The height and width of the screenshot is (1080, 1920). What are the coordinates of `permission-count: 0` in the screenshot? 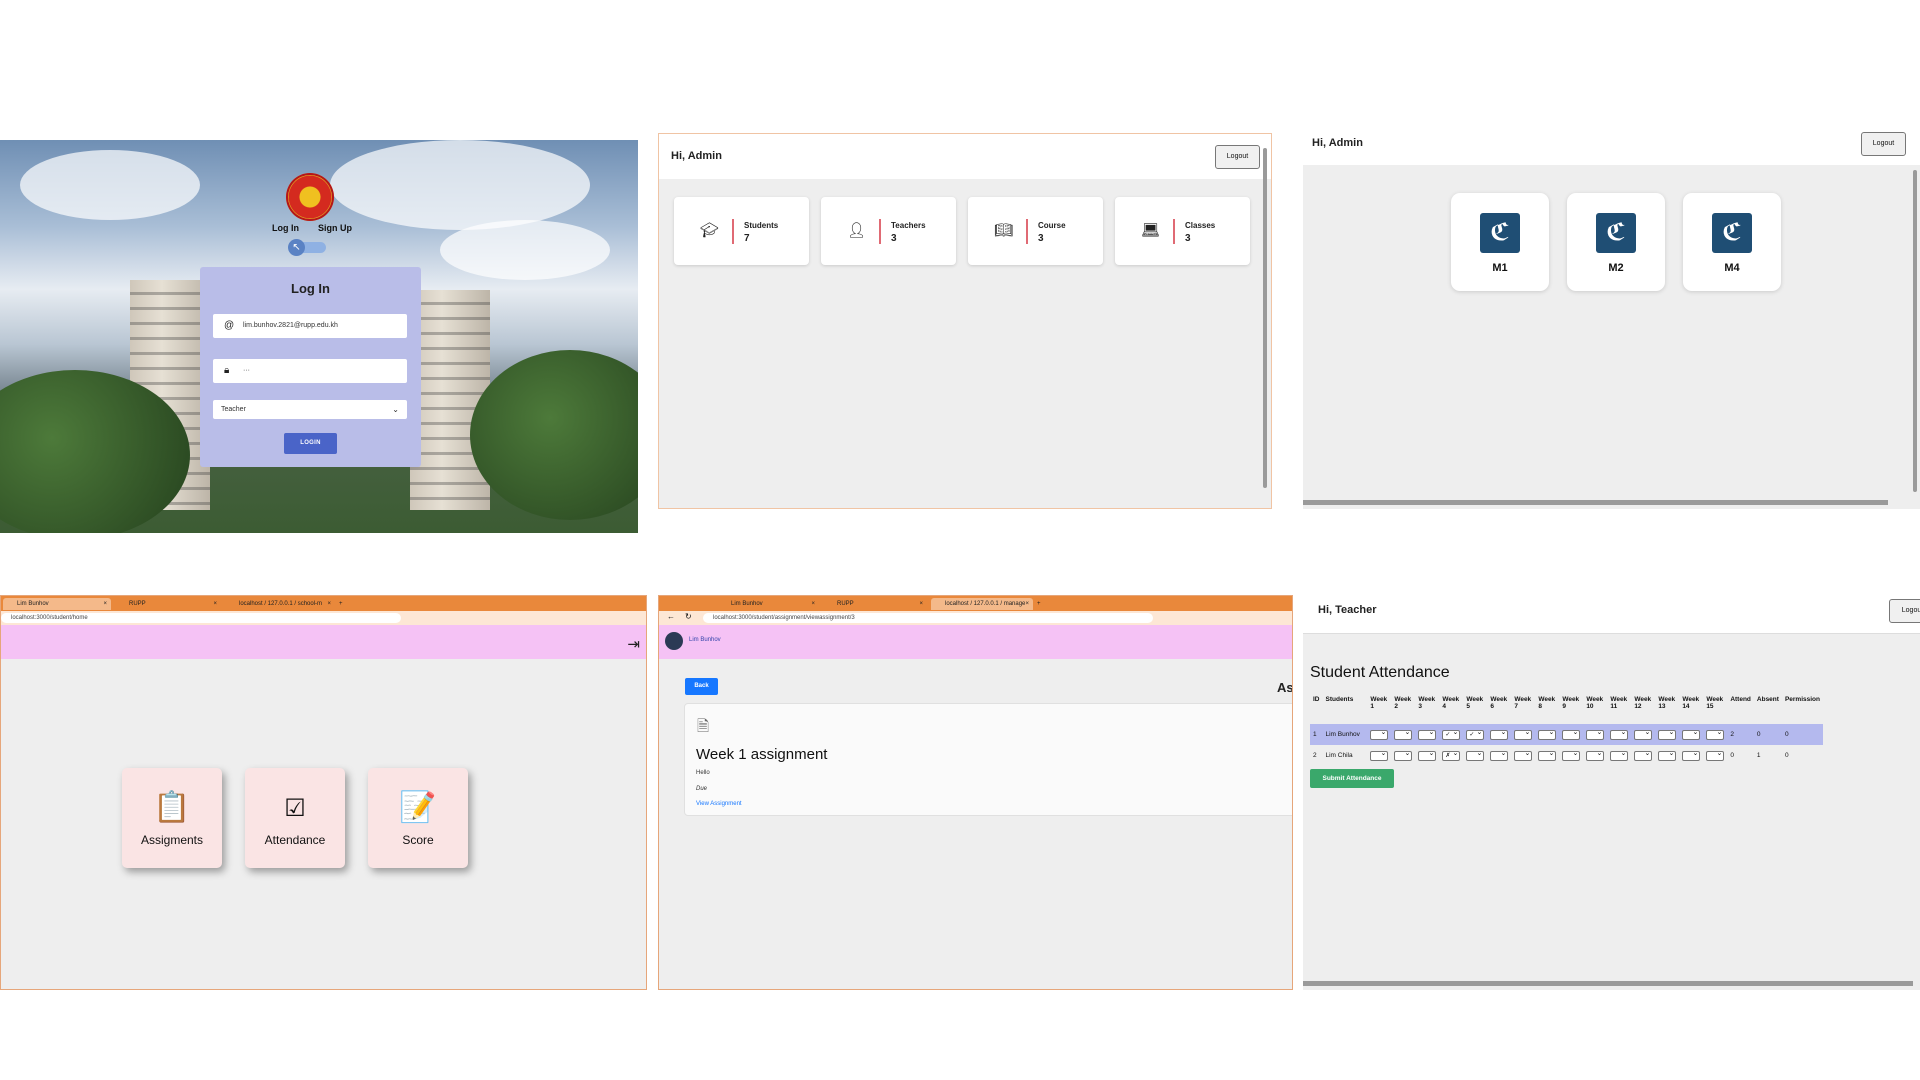 It's located at (1786, 755).